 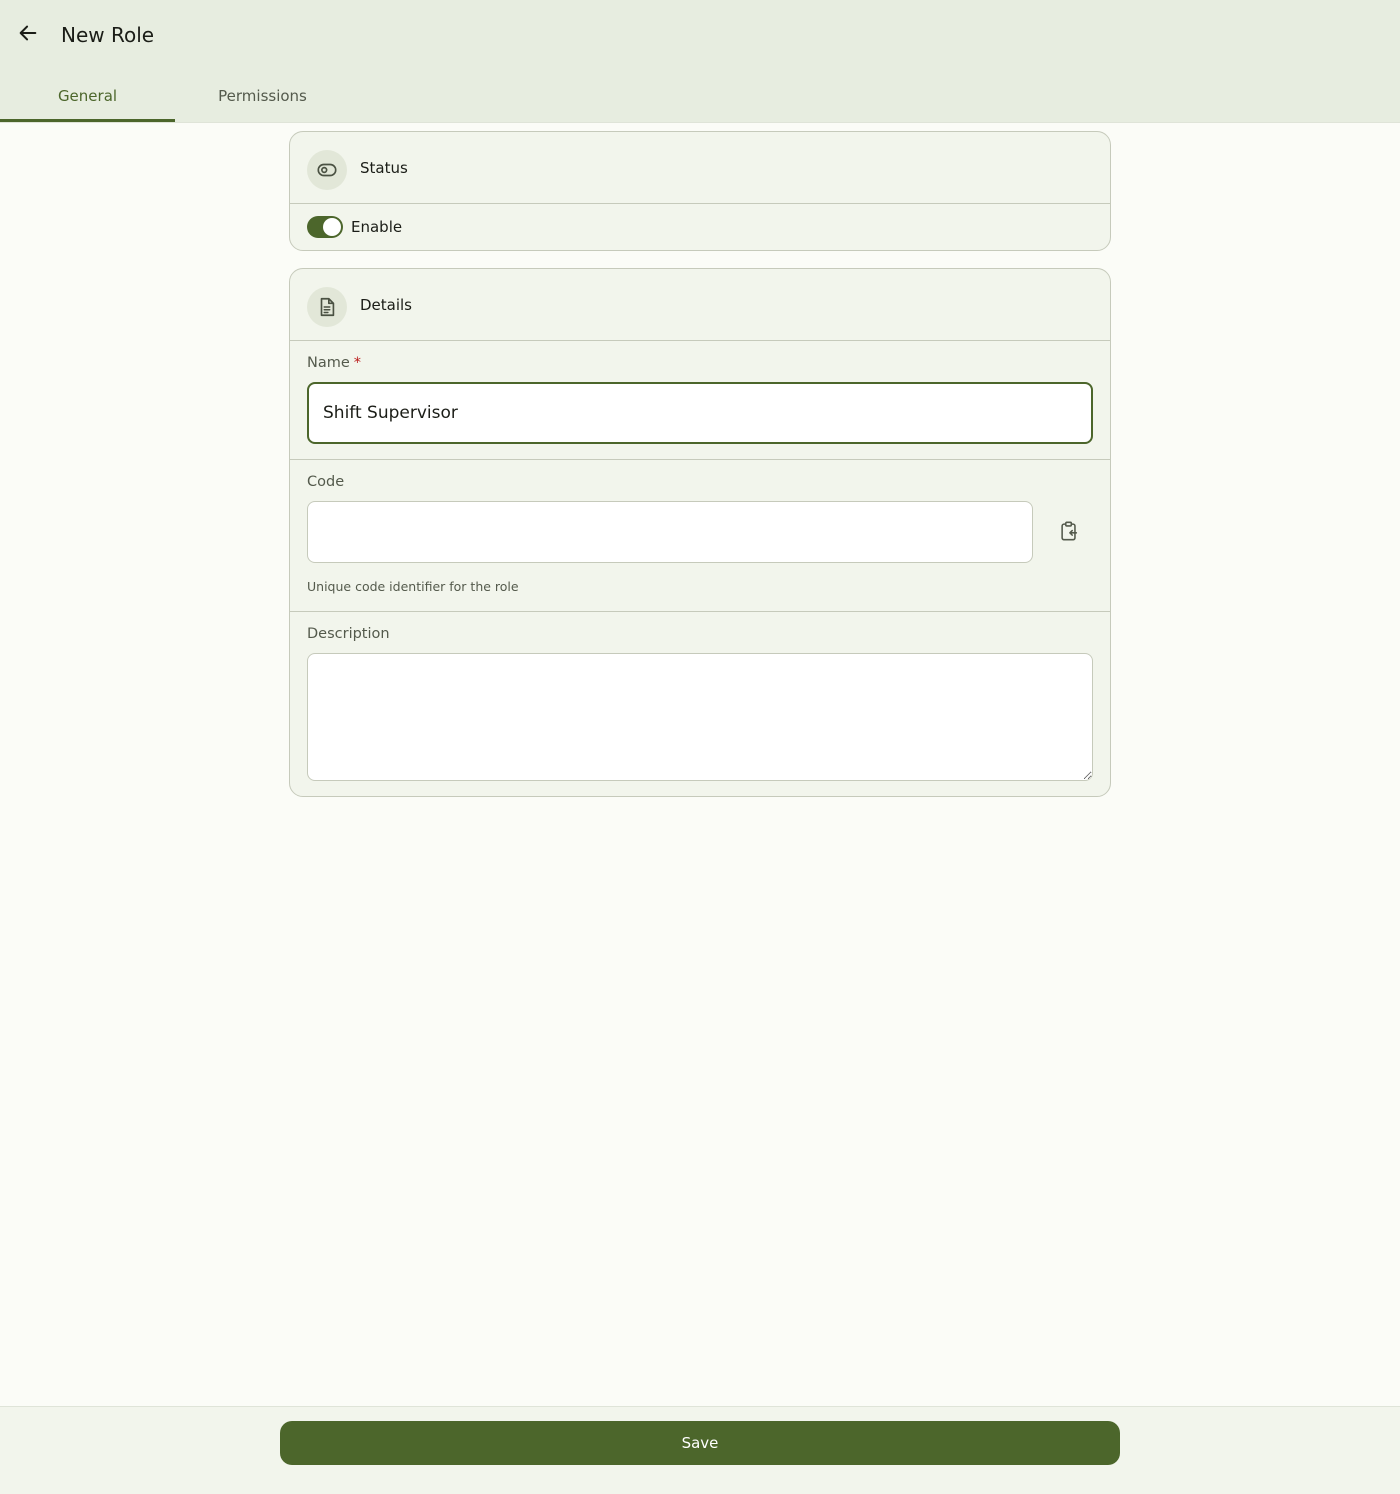 I want to click on status-card-title: Status, so click(x=384, y=168).